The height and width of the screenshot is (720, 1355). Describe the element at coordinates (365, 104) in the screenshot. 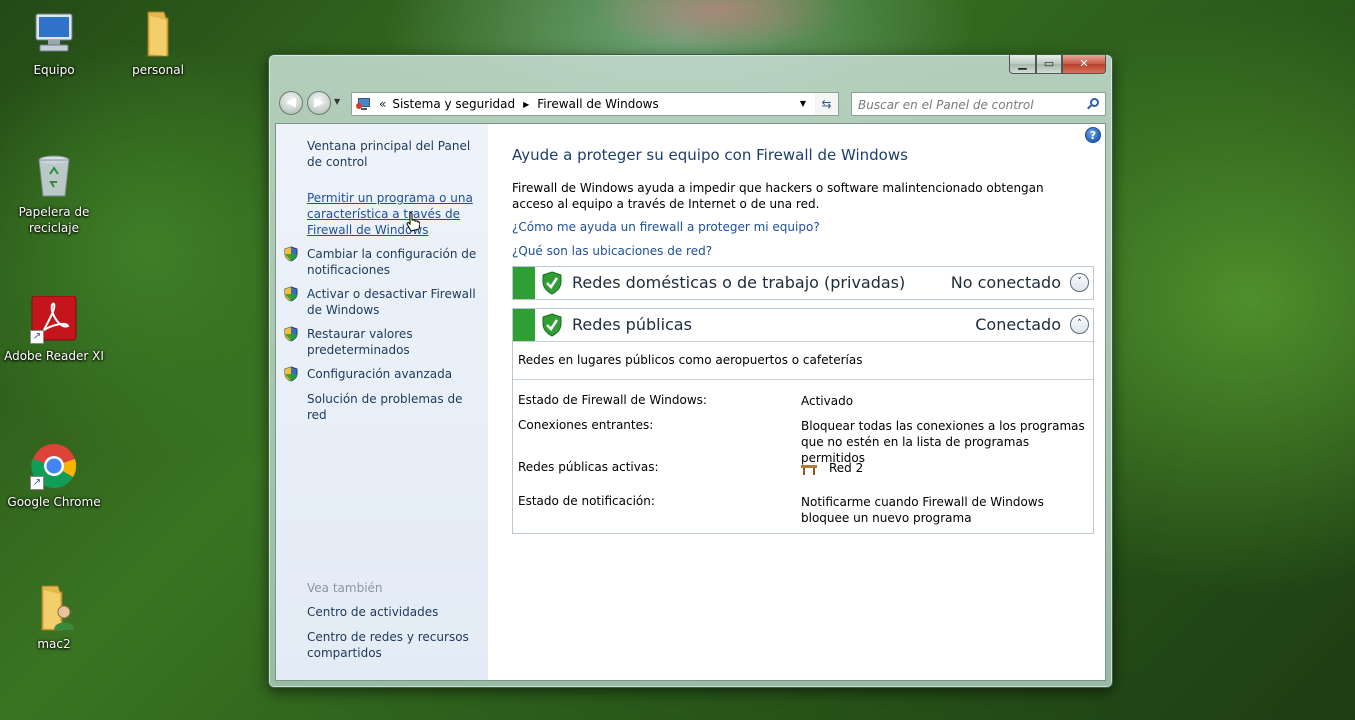

I see `control-panel-icon` at that location.